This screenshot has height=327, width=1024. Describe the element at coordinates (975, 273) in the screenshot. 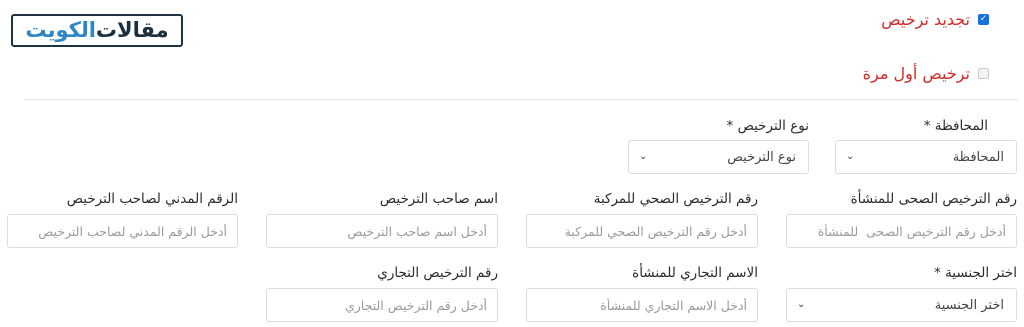

I see `nationality-label: اختر الجنسية *` at that location.